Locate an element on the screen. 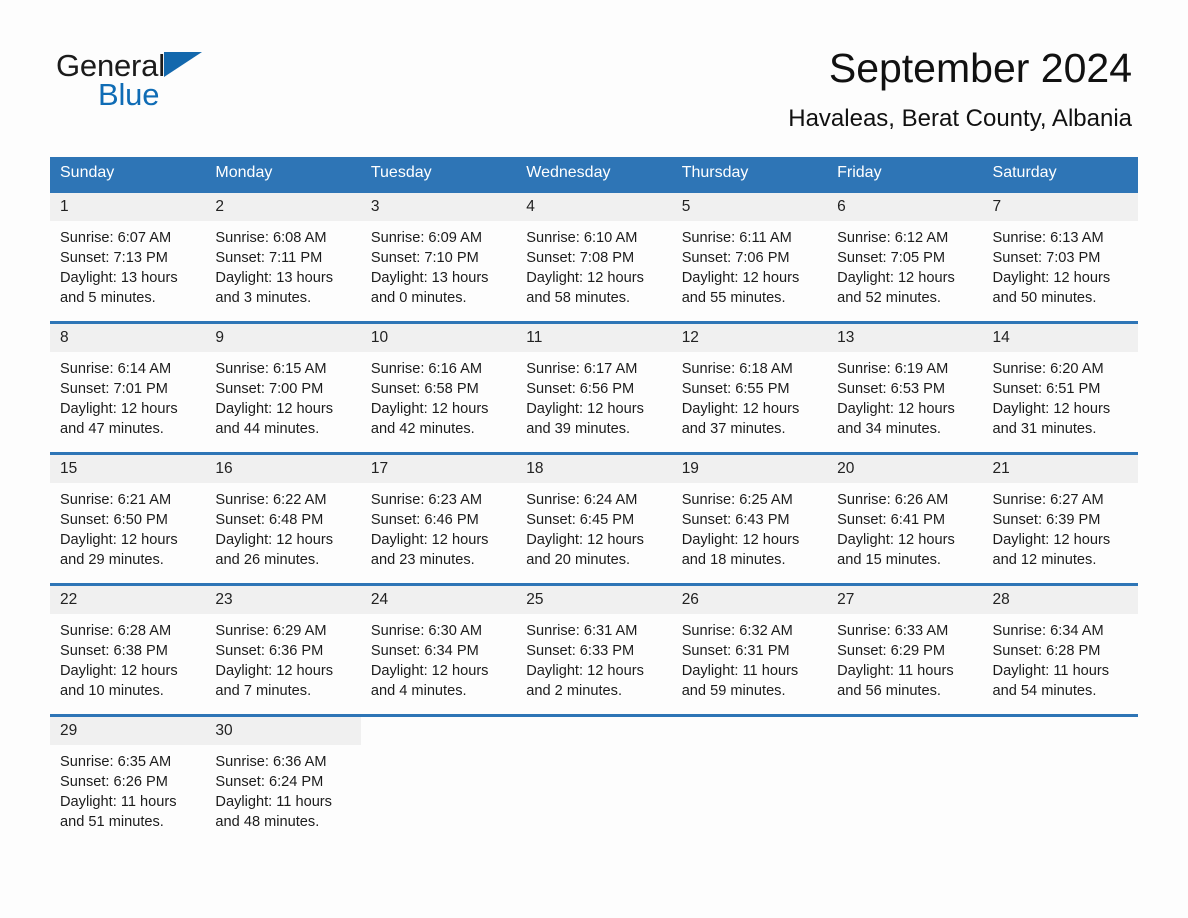  day-number: 28 is located at coordinates (1060, 600).